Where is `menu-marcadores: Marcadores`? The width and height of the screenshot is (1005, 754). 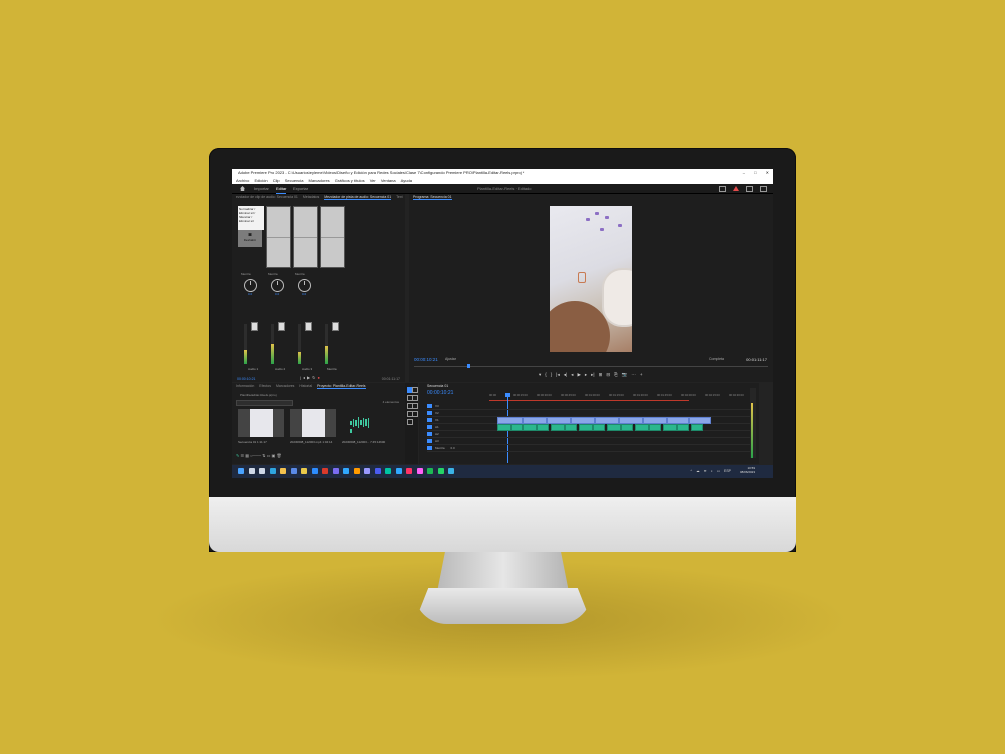 menu-marcadores: Marcadores is located at coordinates (319, 180).